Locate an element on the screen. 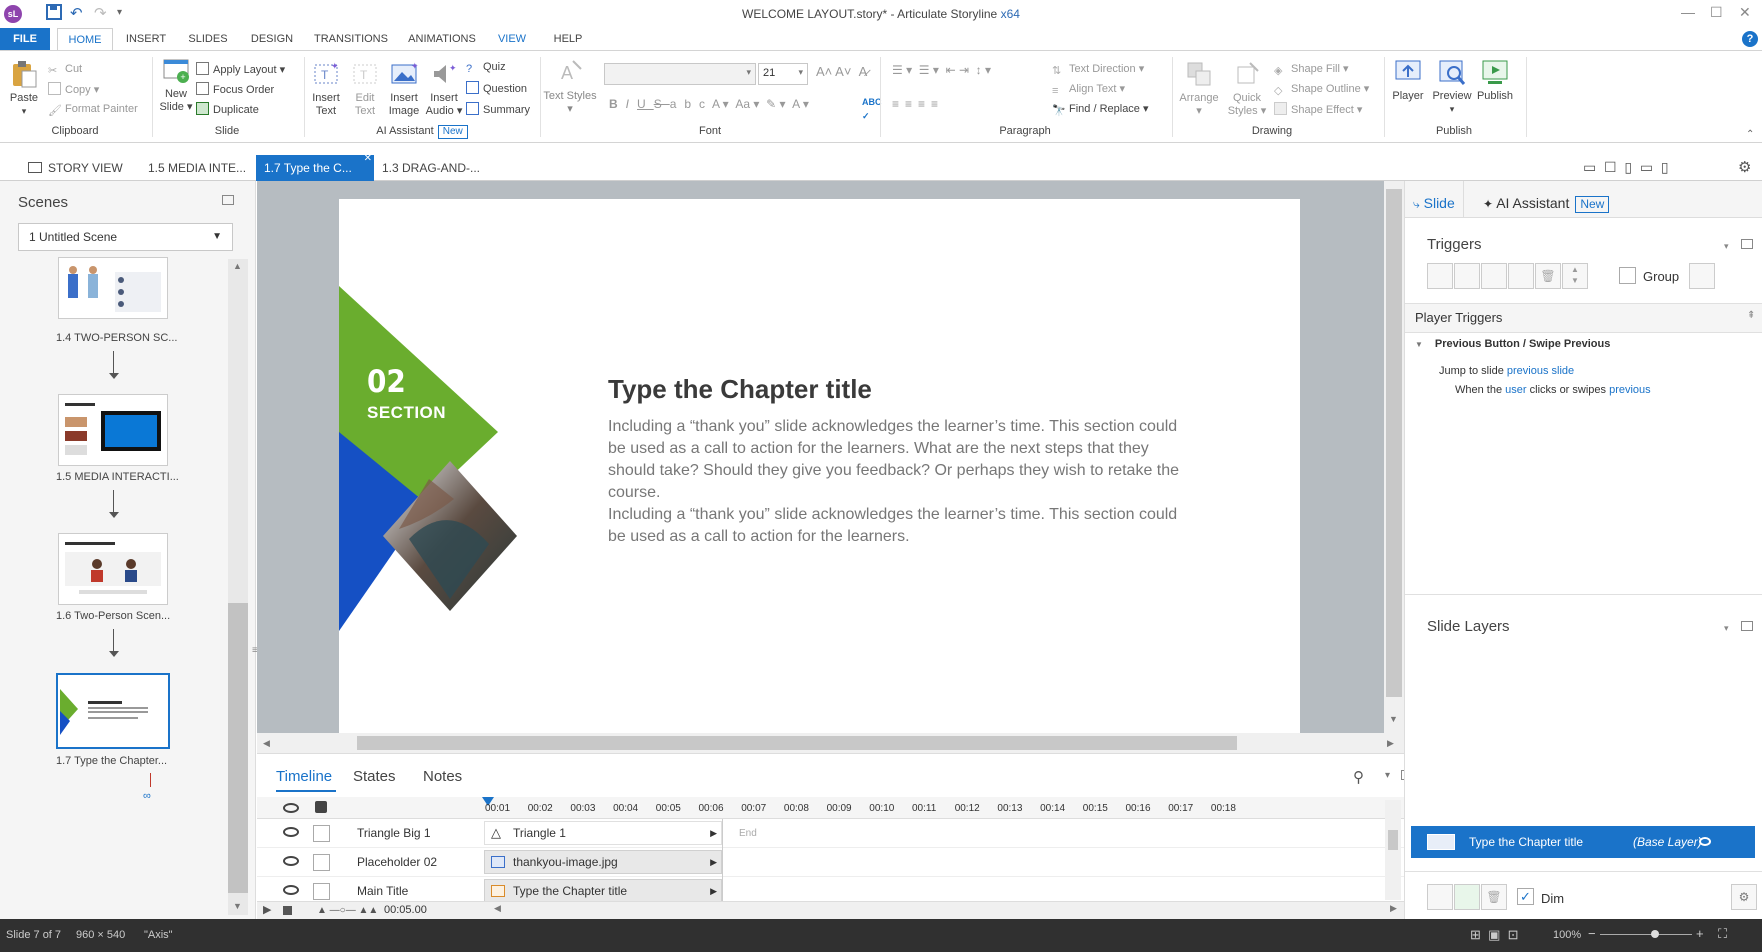 The height and width of the screenshot is (952, 1762). zoom-out-icon: − is located at coordinates (1592, 933).